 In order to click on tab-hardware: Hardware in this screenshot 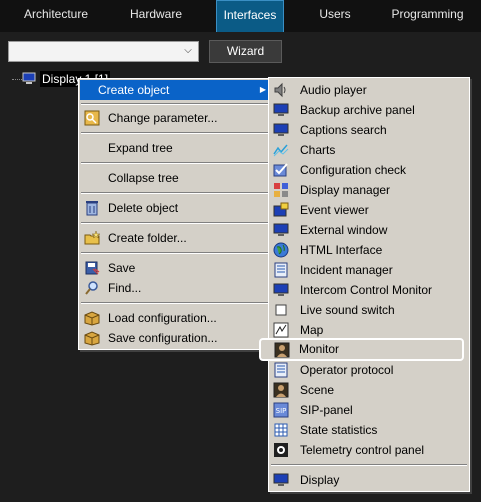, I will do `click(156, 16)`.